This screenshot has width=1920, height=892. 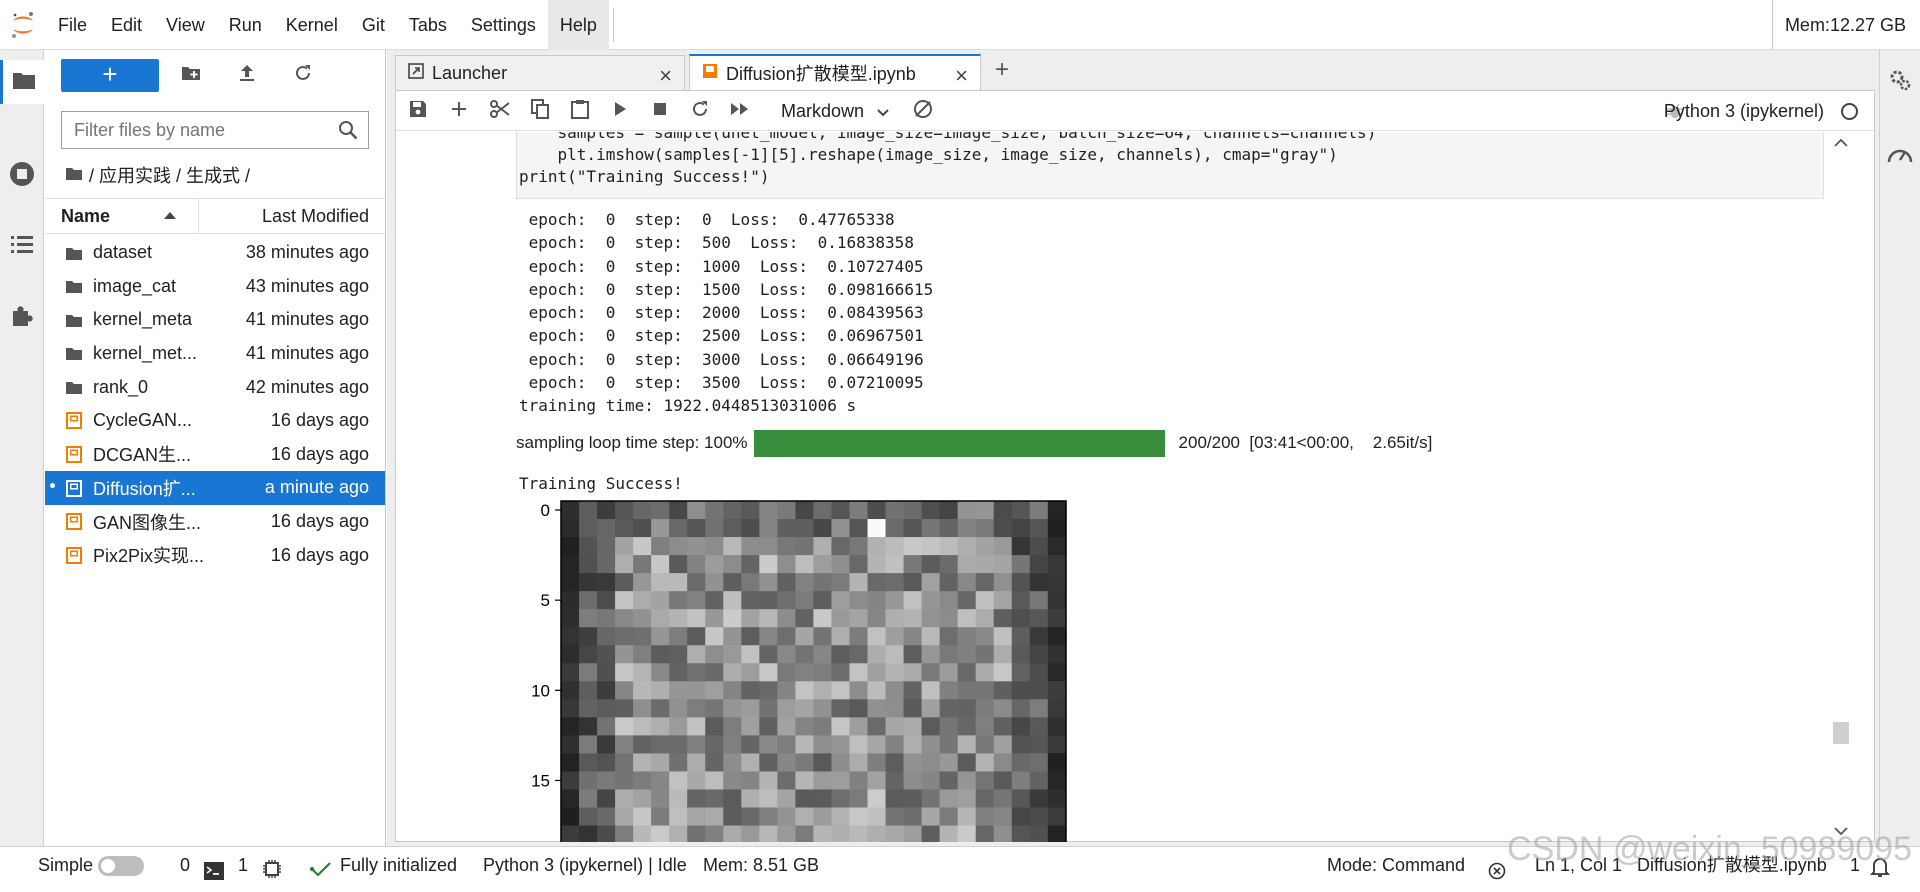 What do you see at coordinates (373, 25) in the screenshot?
I see `menu-git: Git` at bounding box center [373, 25].